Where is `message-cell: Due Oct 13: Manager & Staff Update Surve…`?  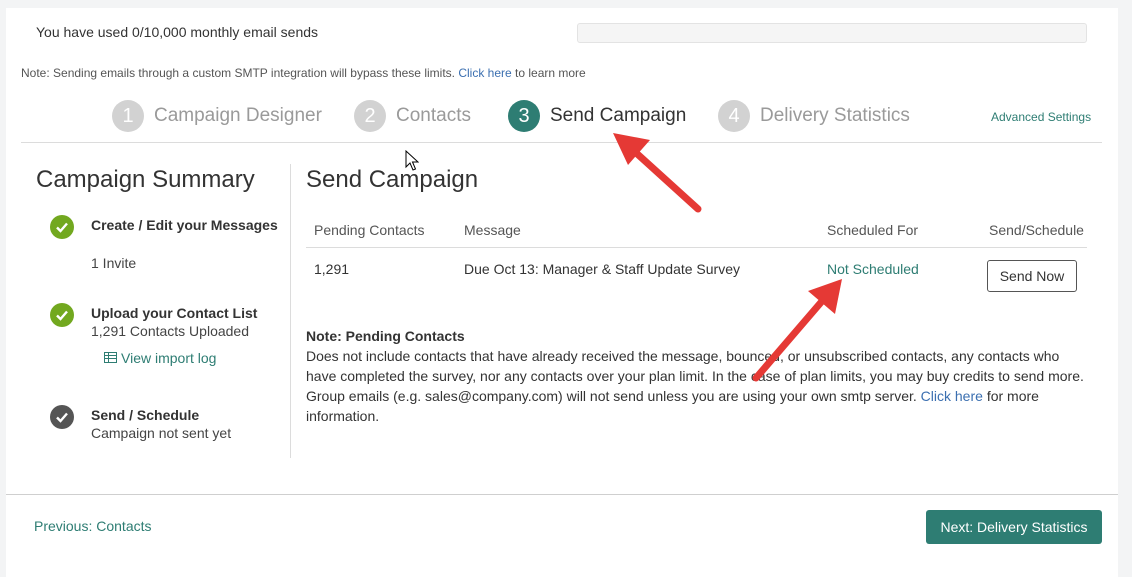 message-cell: Due Oct 13: Manager & Staff Update Surve… is located at coordinates (602, 269).